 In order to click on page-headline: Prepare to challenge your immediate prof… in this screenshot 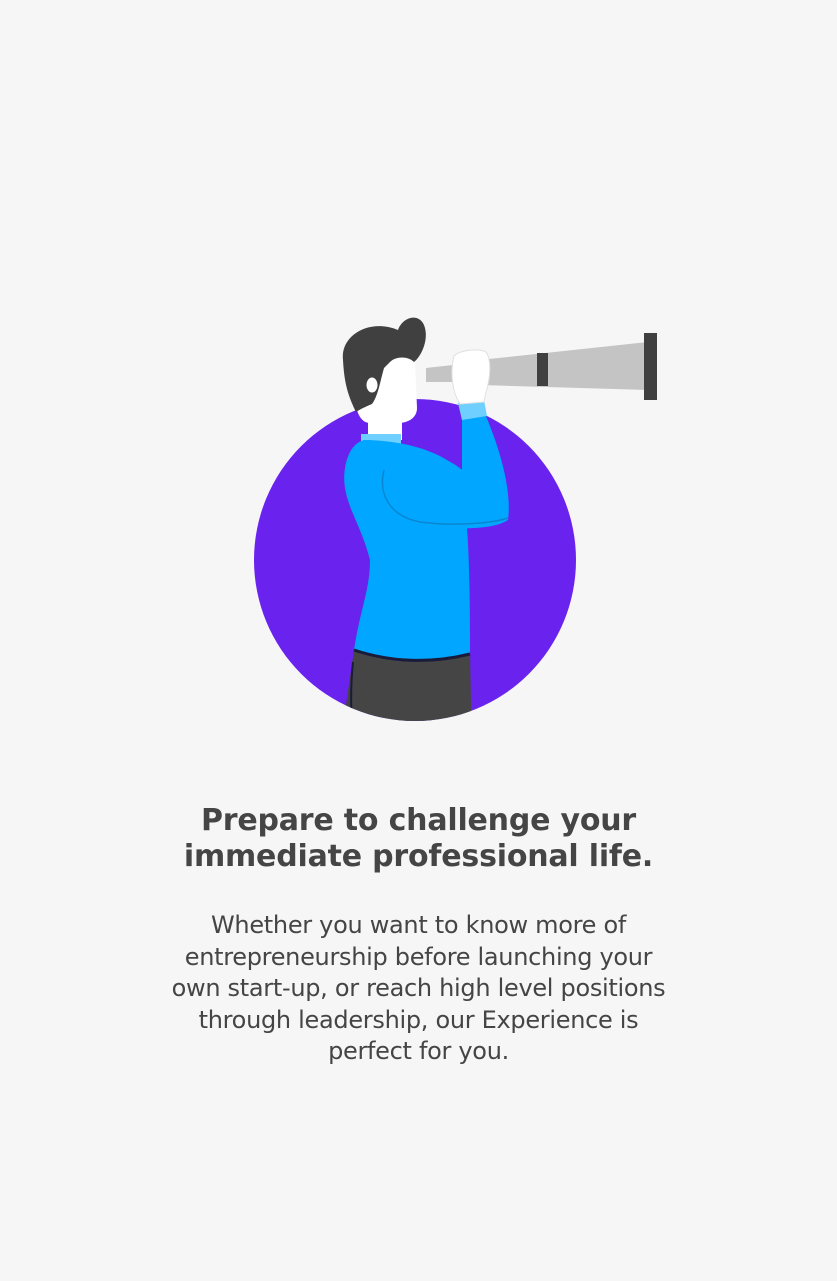, I will do `click(418, 838)`.